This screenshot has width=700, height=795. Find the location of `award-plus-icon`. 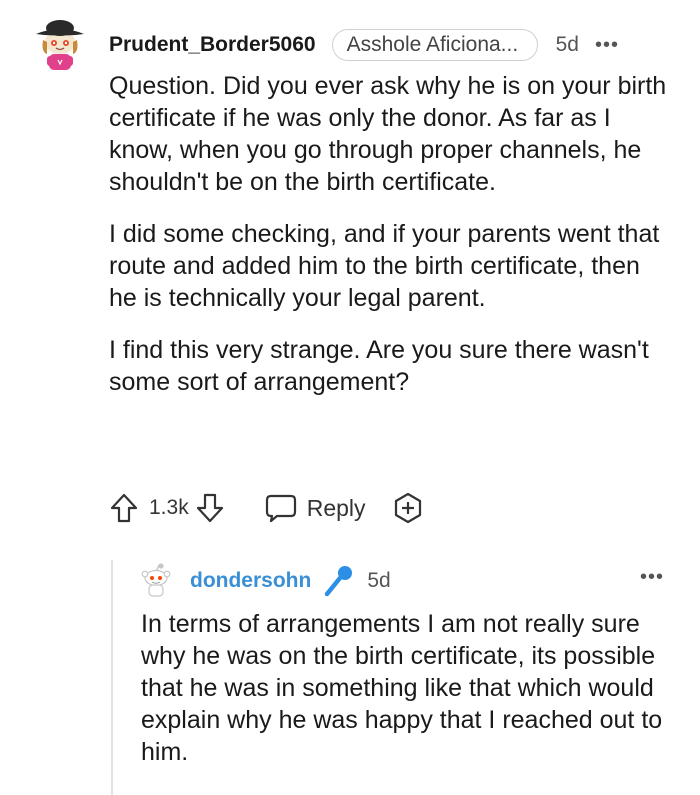

award-plus-icon is located at coordinates (407, 508).